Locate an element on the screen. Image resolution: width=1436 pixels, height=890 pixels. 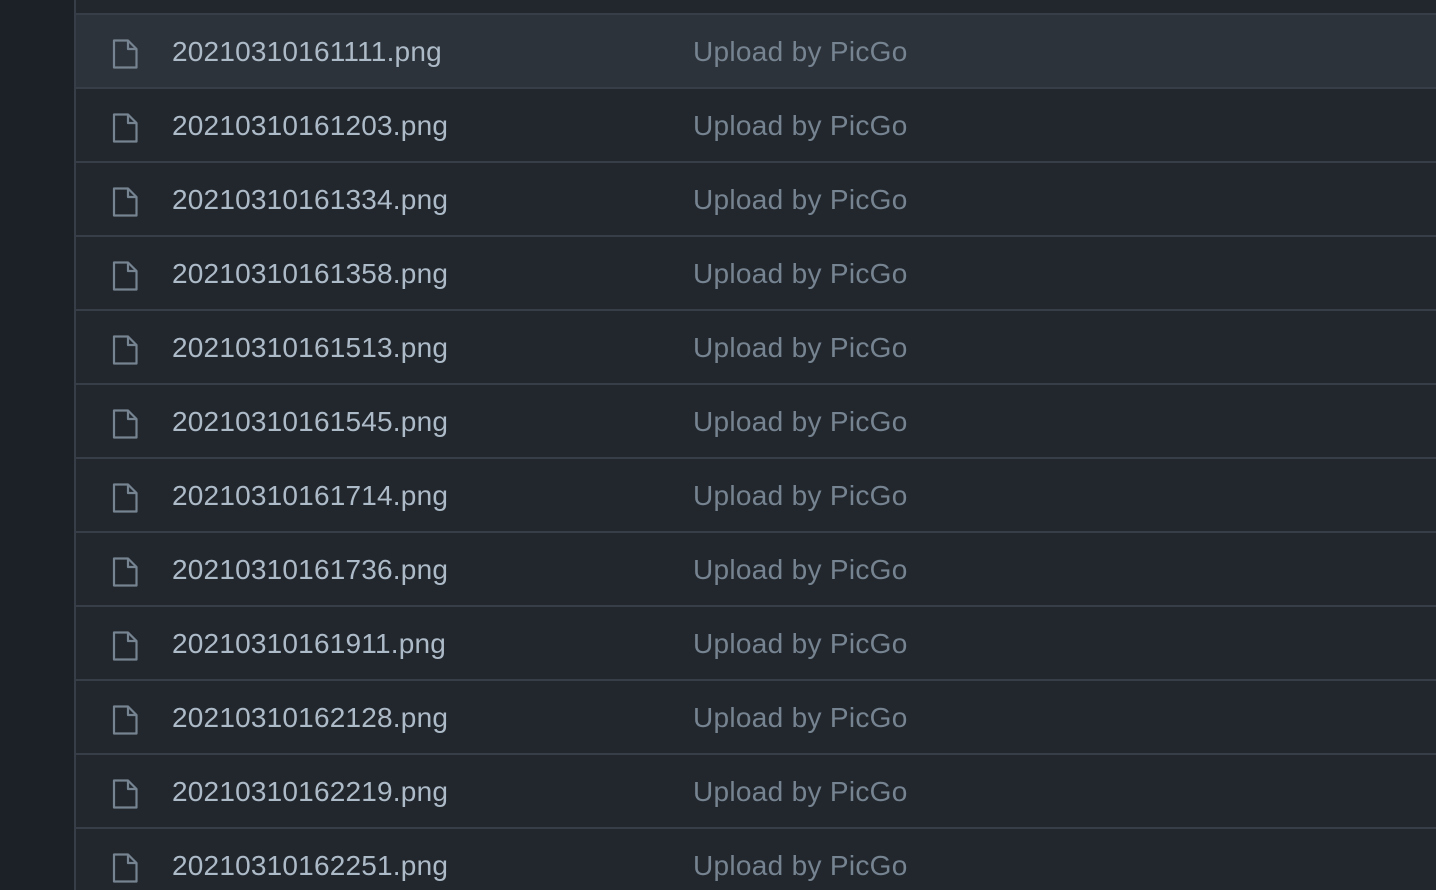
file-row: 20210310162251.png Upload by PicGo is located at coordinates (756, 859).